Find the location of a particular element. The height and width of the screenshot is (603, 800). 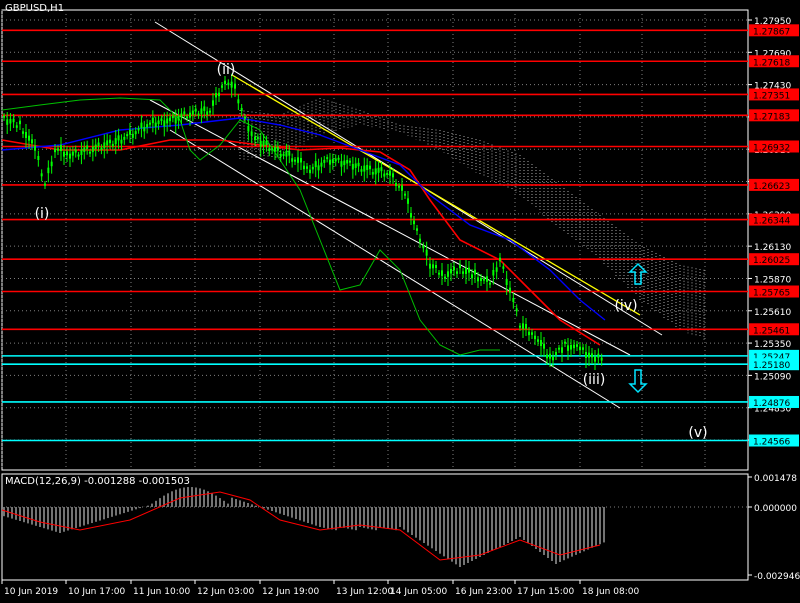

wave-label: (v) is located at coordinates (697, 433).